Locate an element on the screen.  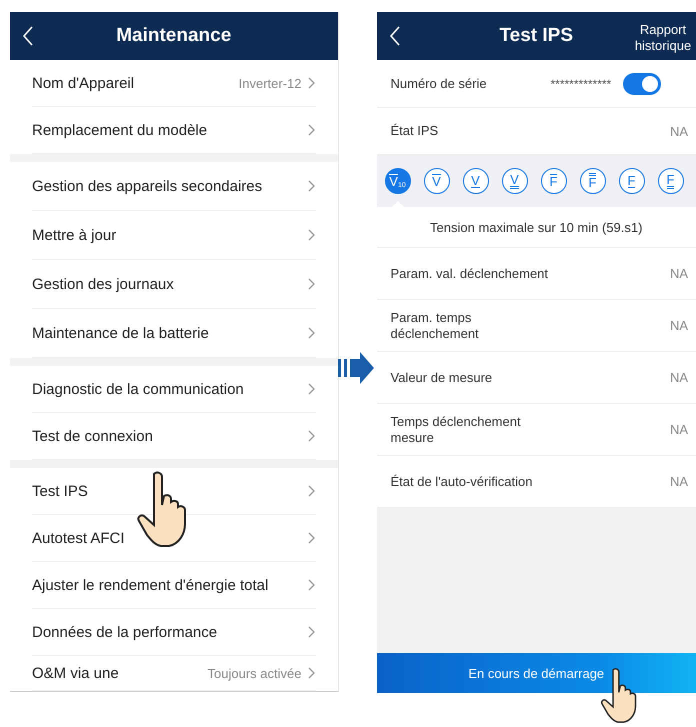
menu-item: Données de la performance is located at coordinates (174, 632).